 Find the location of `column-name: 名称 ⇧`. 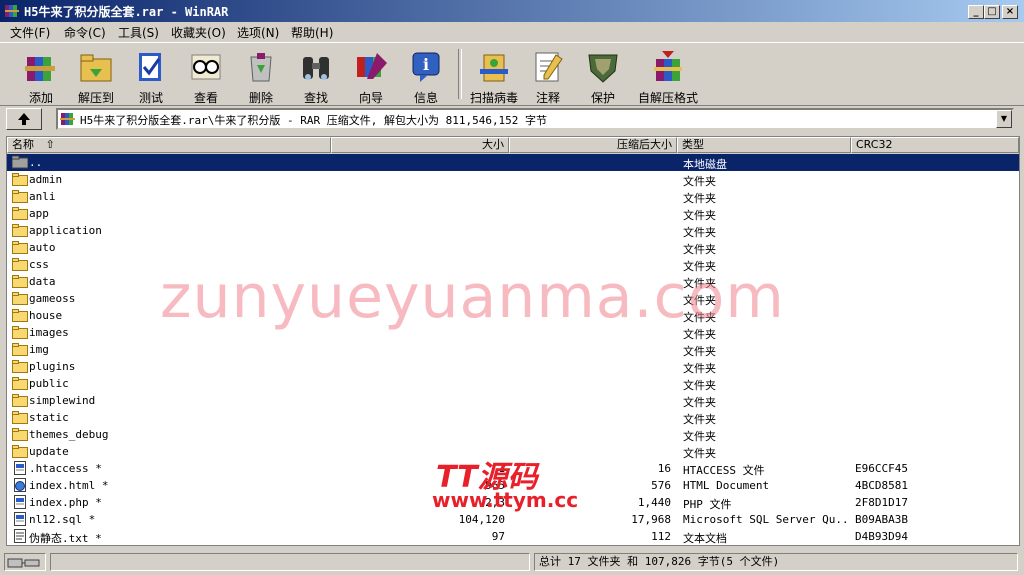

column-name: 名称 ⇧ is located at coordinates (169, 145).